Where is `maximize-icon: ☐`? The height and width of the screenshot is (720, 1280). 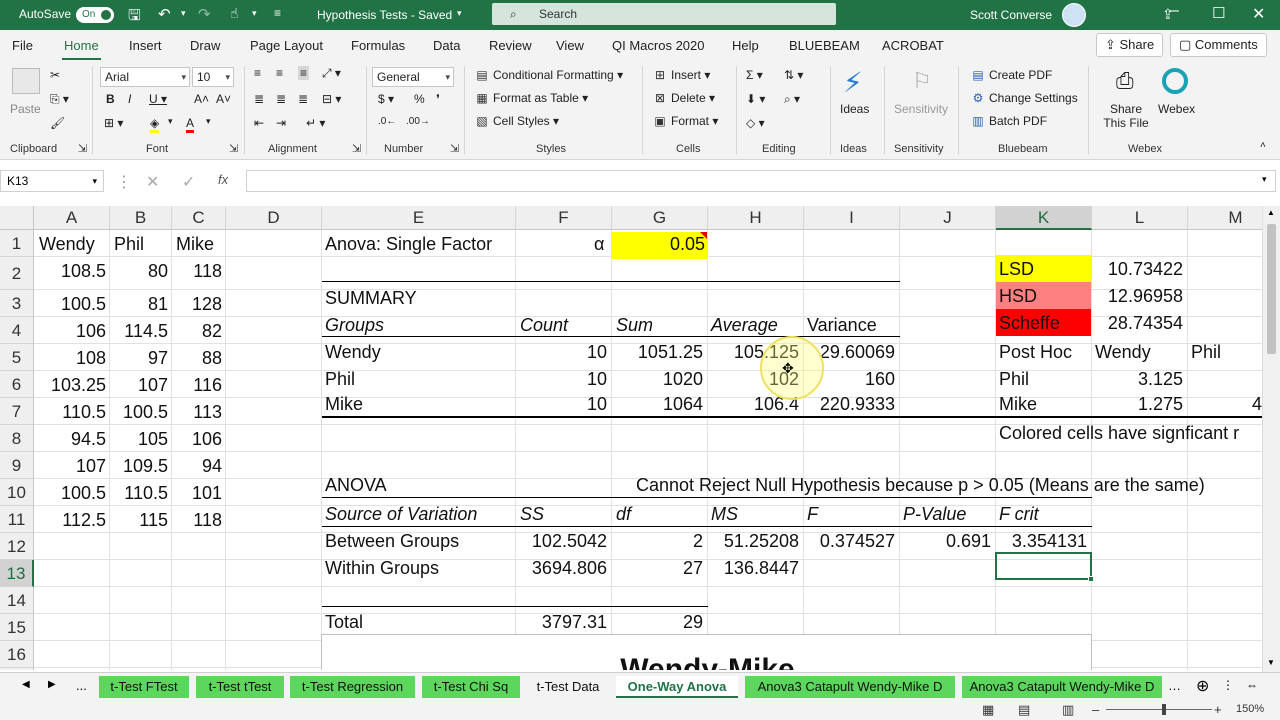
maximize-icon: ☐ is located at coordinates (1218, 13).